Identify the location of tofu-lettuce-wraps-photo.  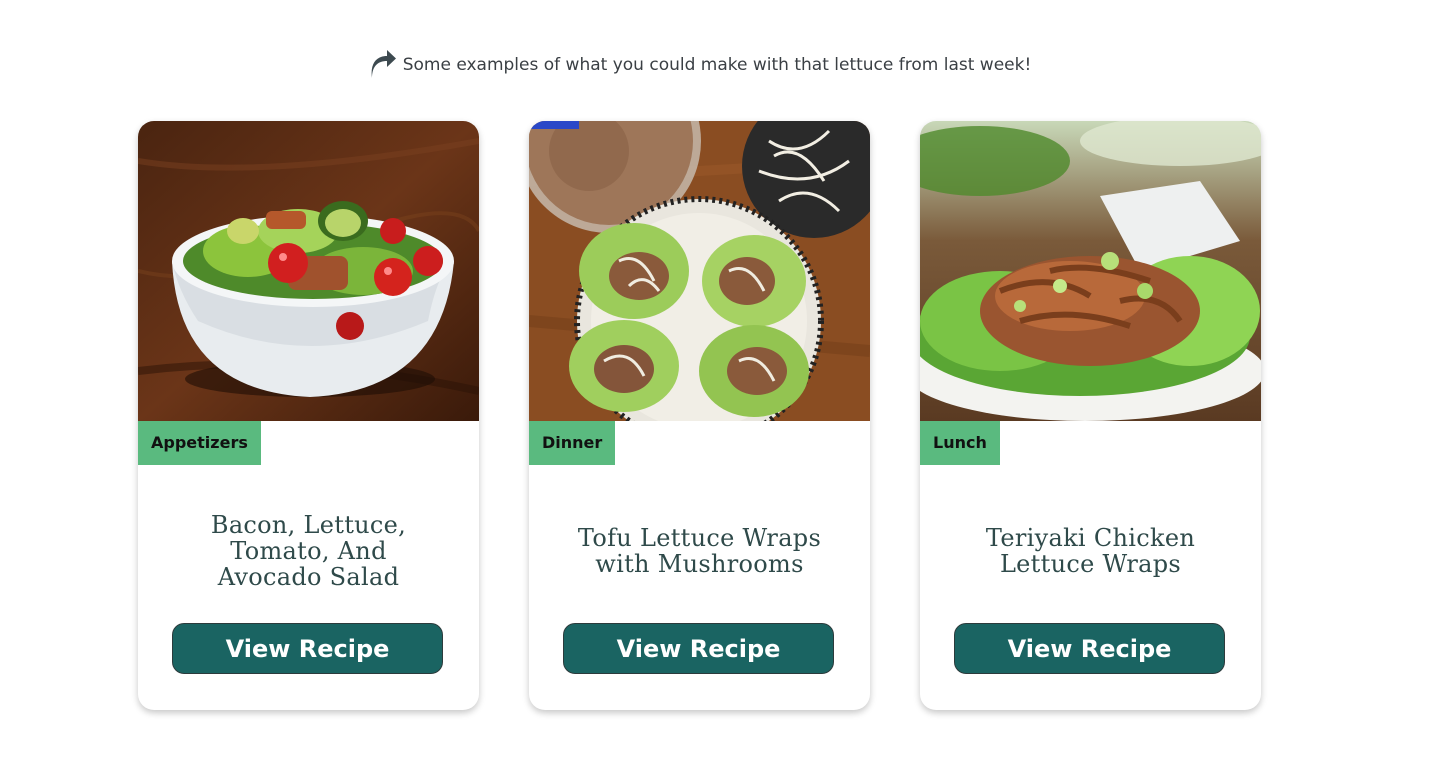
(699, 271).